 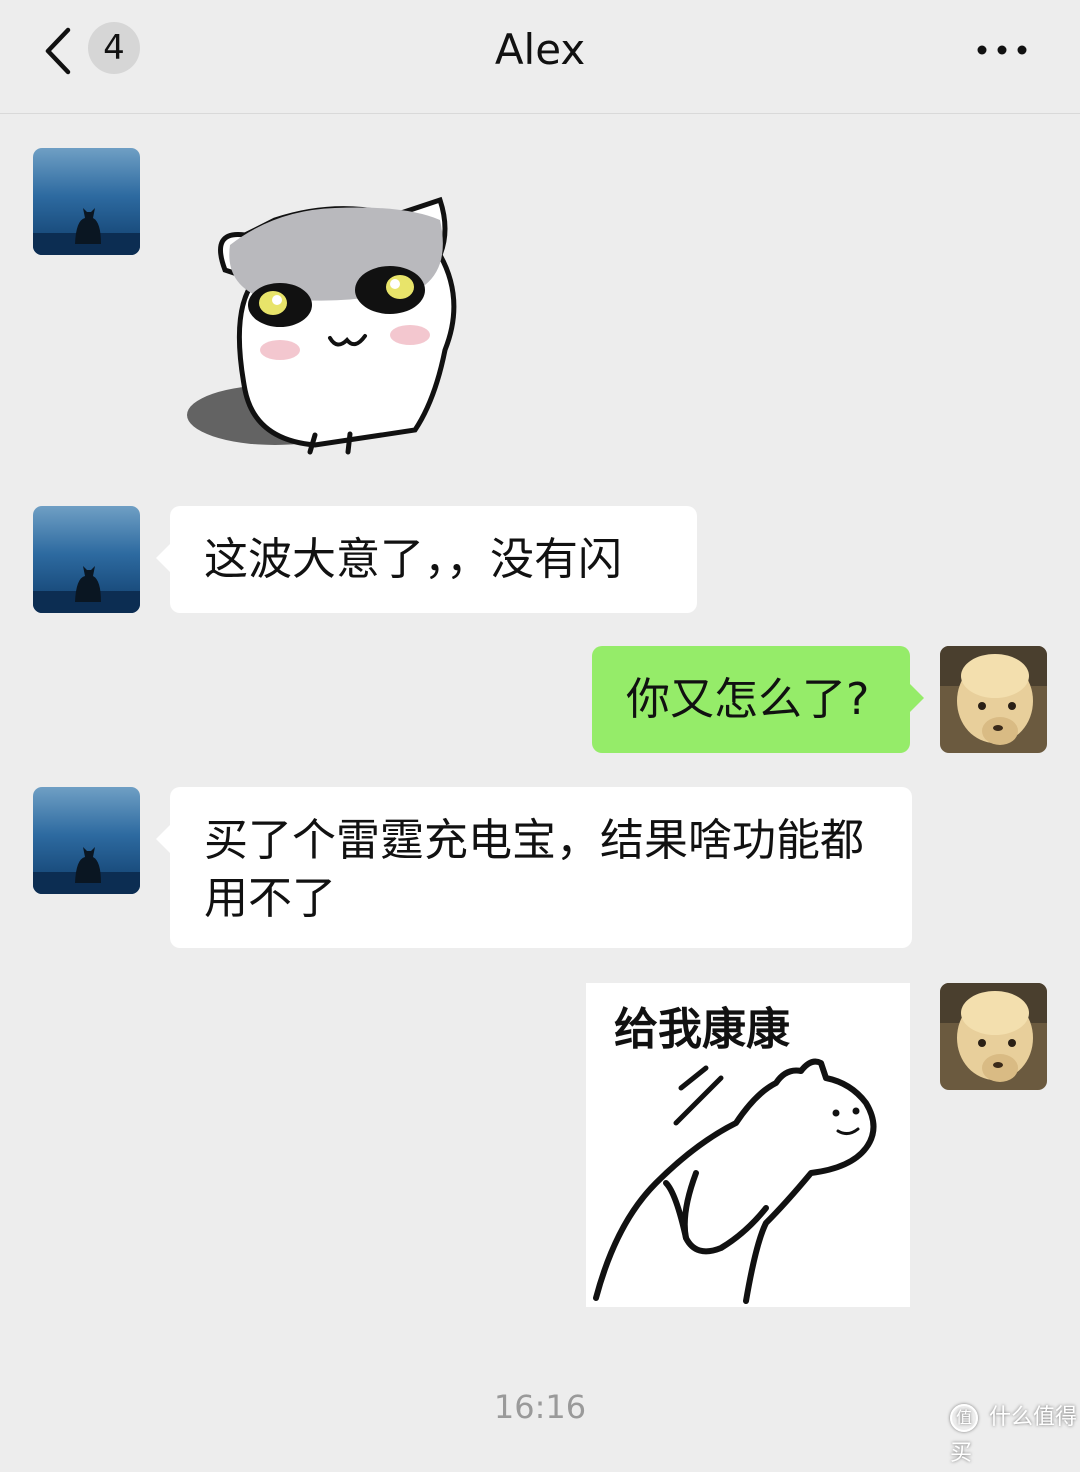 I want to click on message-bubble: 你又怎么了?, so click(x=758, y=699).